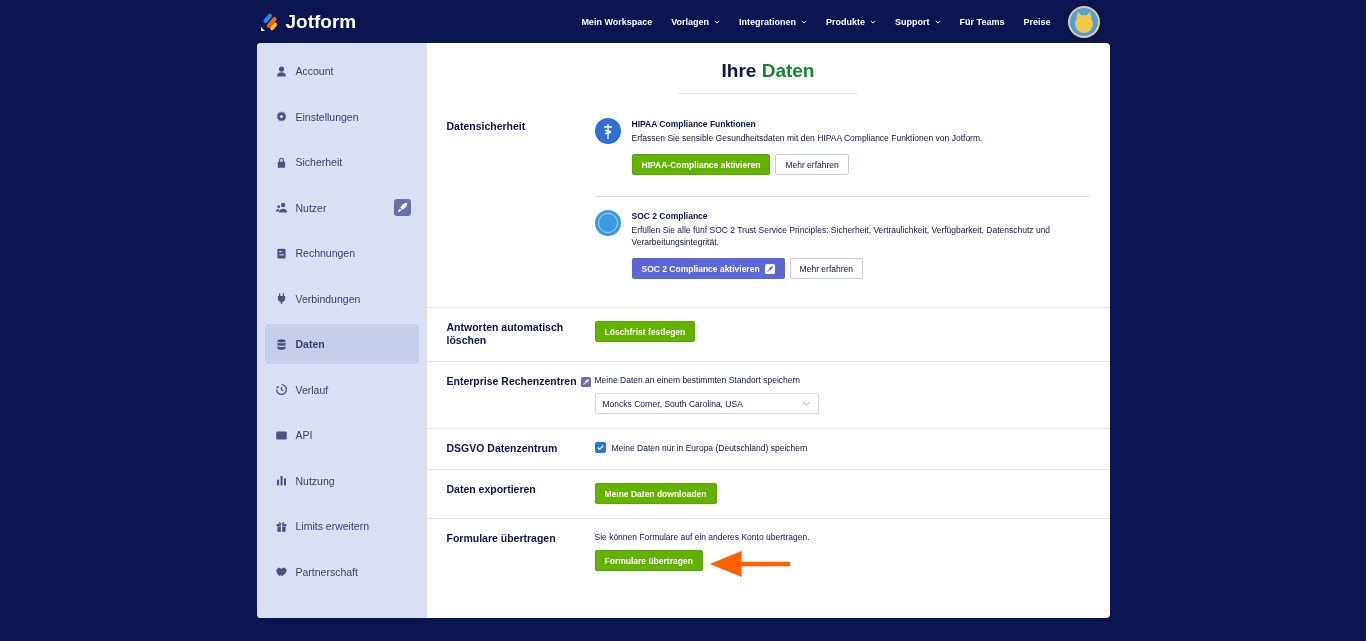 The height and width of the screenshot is (641, 1366). I want to click on sidebar-item: Sicherheit, so click(341, 162).